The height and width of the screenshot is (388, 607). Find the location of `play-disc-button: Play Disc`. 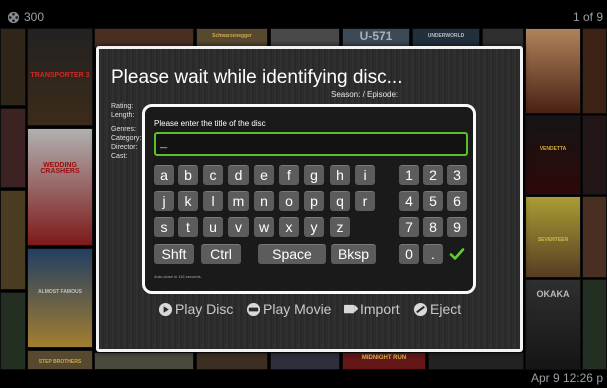

play-disc-button: Play Disc is located at coordinates (195, 309).